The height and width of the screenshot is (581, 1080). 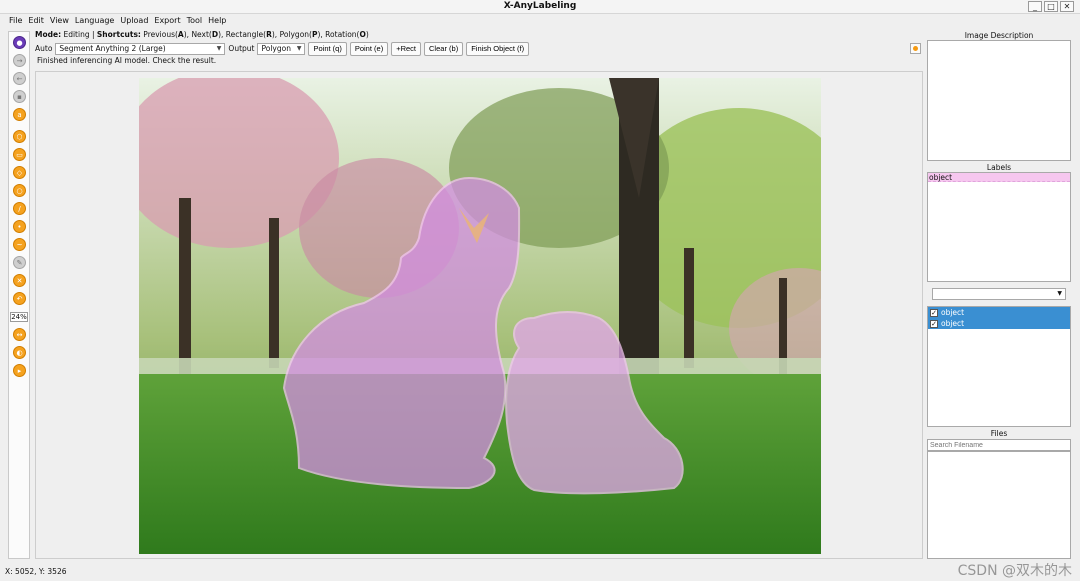 I want to click on window-title: X-AnyLabeling, so click(x=540, y=6).